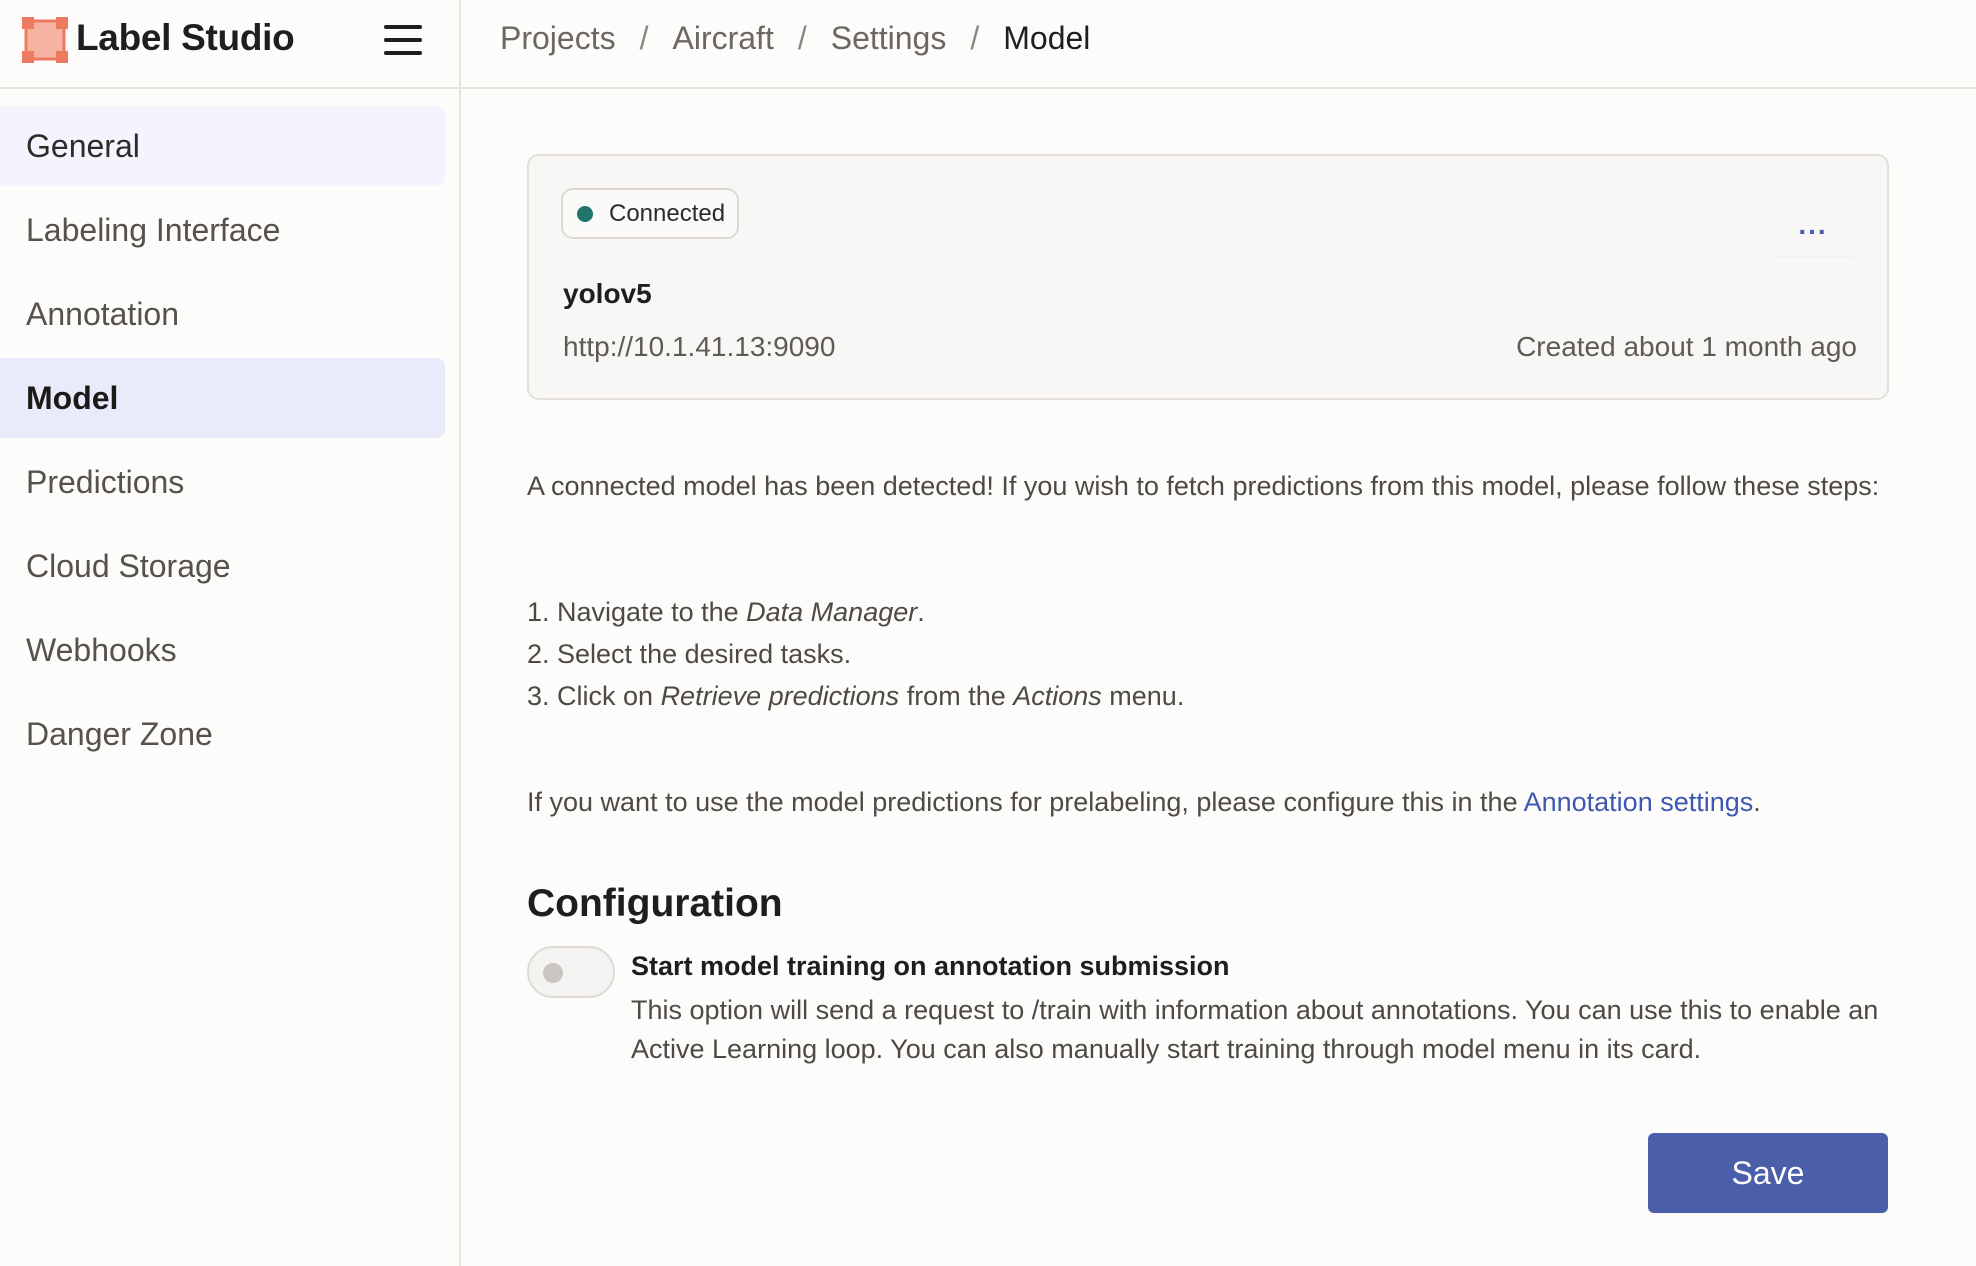  What do you see at coordinates (222, 650) in the screenshot?
I see `sidebar-item-webhooks: Webhooks` at bounding box center [222, 650].